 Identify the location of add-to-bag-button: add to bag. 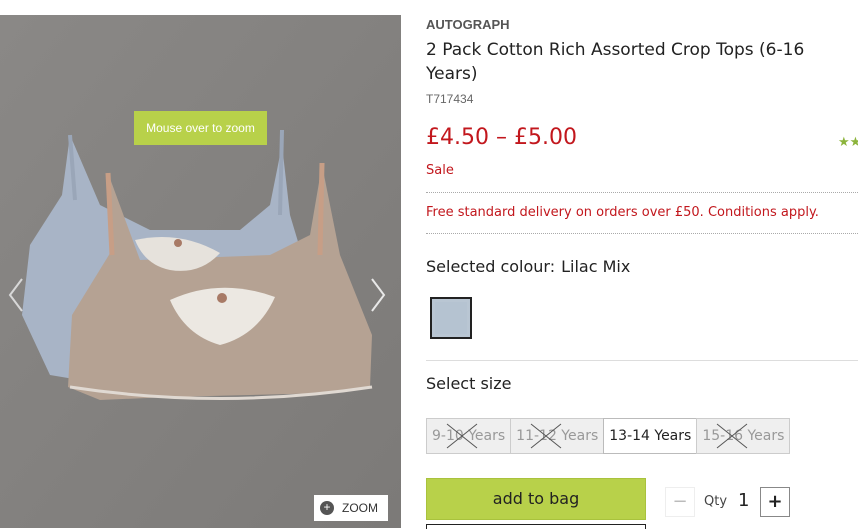
(536, 499).